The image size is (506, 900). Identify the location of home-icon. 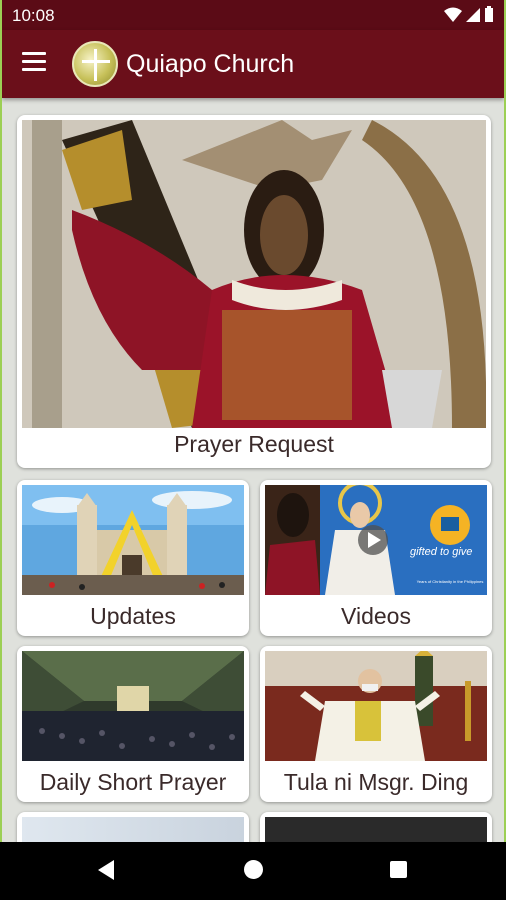
(253, 869).